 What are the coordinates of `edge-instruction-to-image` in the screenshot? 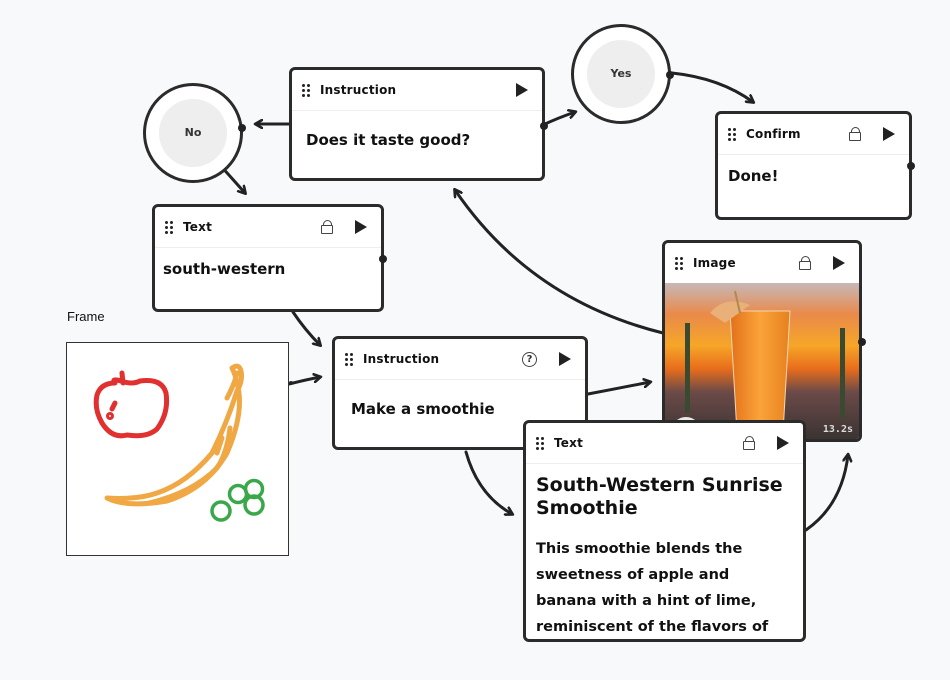 It's located at (618, 389).